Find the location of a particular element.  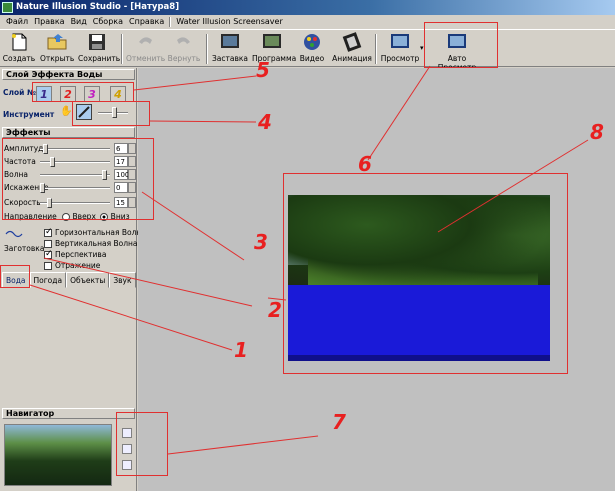

reflection-checkbox: Отражение is located at coordinates (72, 266).